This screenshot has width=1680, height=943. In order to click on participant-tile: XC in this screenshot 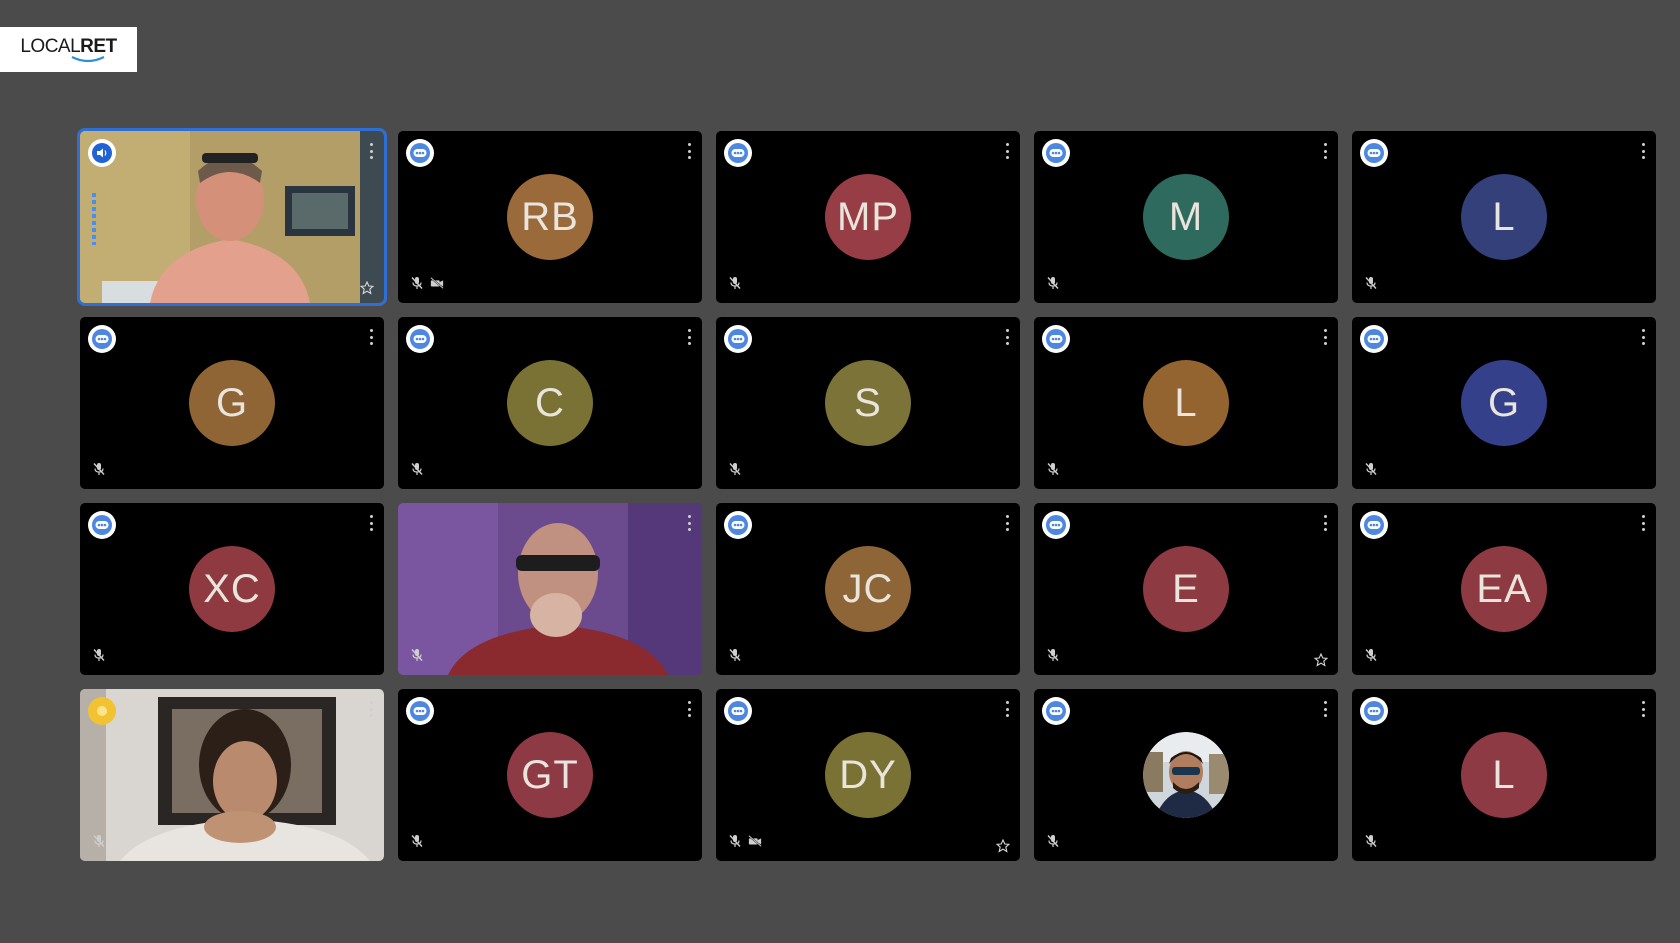, I will do `click(232, 589)`.